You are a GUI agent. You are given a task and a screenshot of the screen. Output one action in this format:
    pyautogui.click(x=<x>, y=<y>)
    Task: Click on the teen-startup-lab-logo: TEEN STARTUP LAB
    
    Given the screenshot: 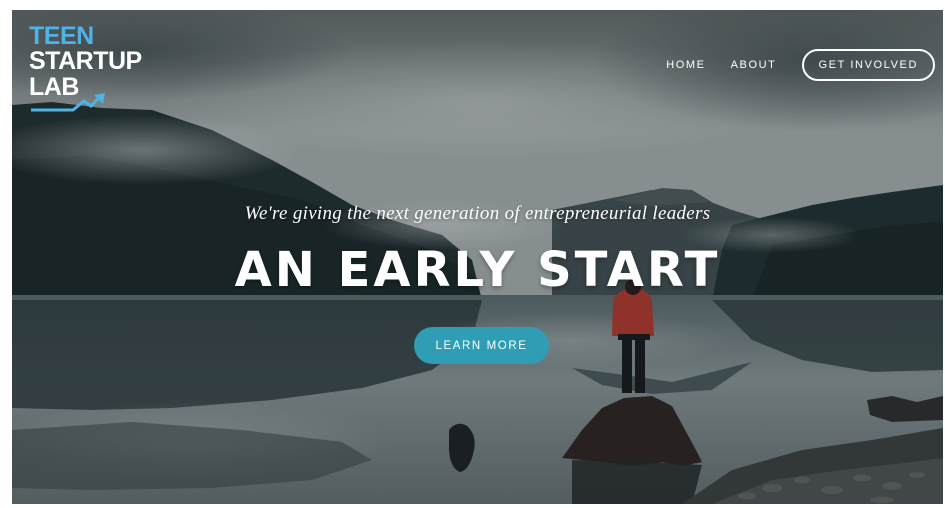 What is the action you would take?
    pyautogui.click(x=85, y=67)
    